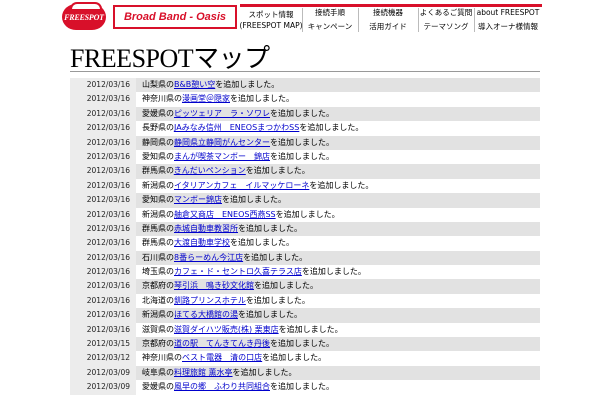 The width and height of the screenshot is (610, 400). I want to click on spot-link: 赤城自動車教習所, so click(206, 228).